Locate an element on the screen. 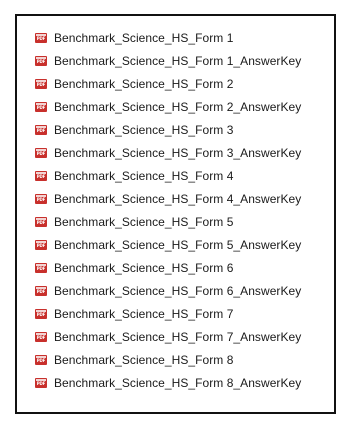 The height and width of the screenshot is (429, 356). file-name: Benchmark_Science_HS_Form 7_AnswerKey is located at coordinates (178, 336).